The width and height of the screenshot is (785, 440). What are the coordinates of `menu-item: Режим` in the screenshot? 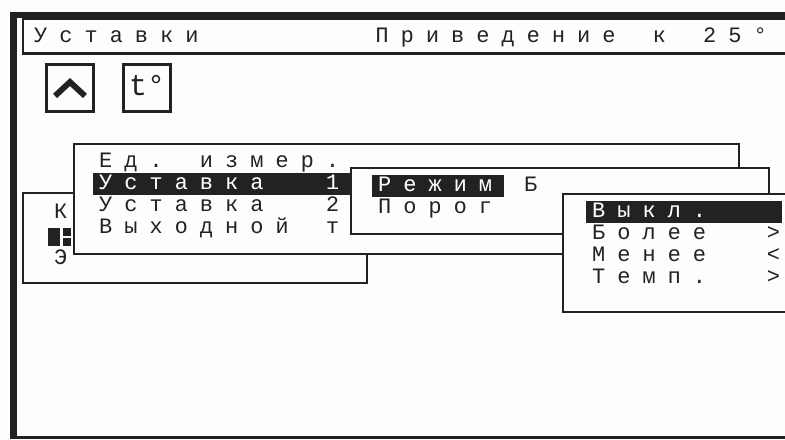 It's located at (438, 186).